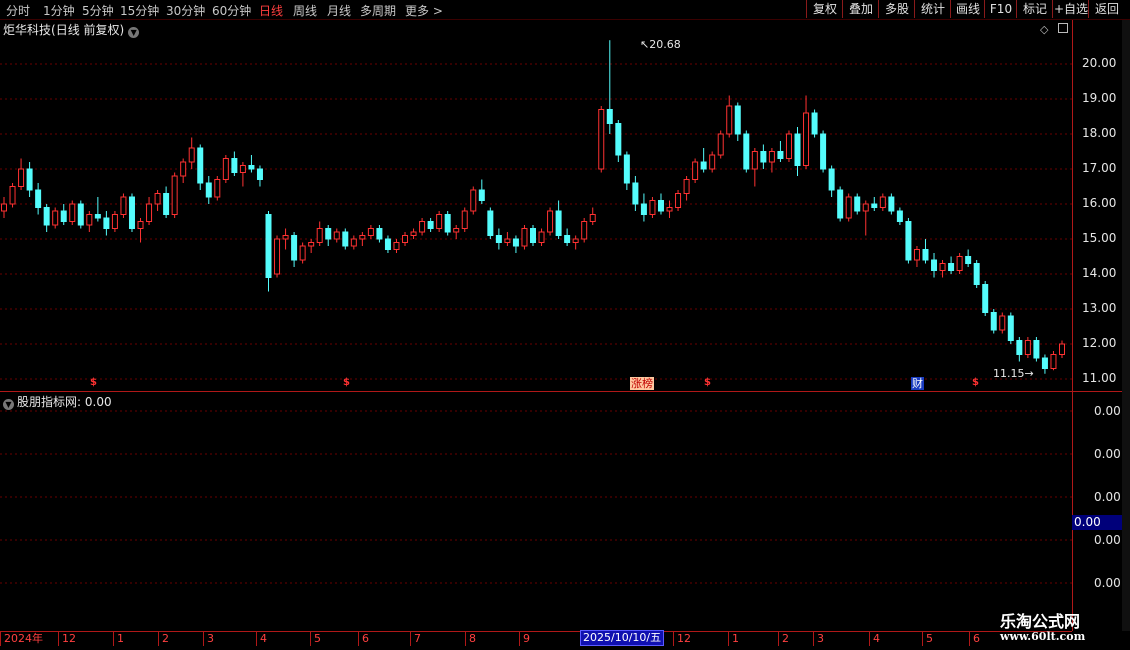  Describe the element at coordinates (378, 10) in the screenshot. I see `tab-multi-period: 多周期` at that location.